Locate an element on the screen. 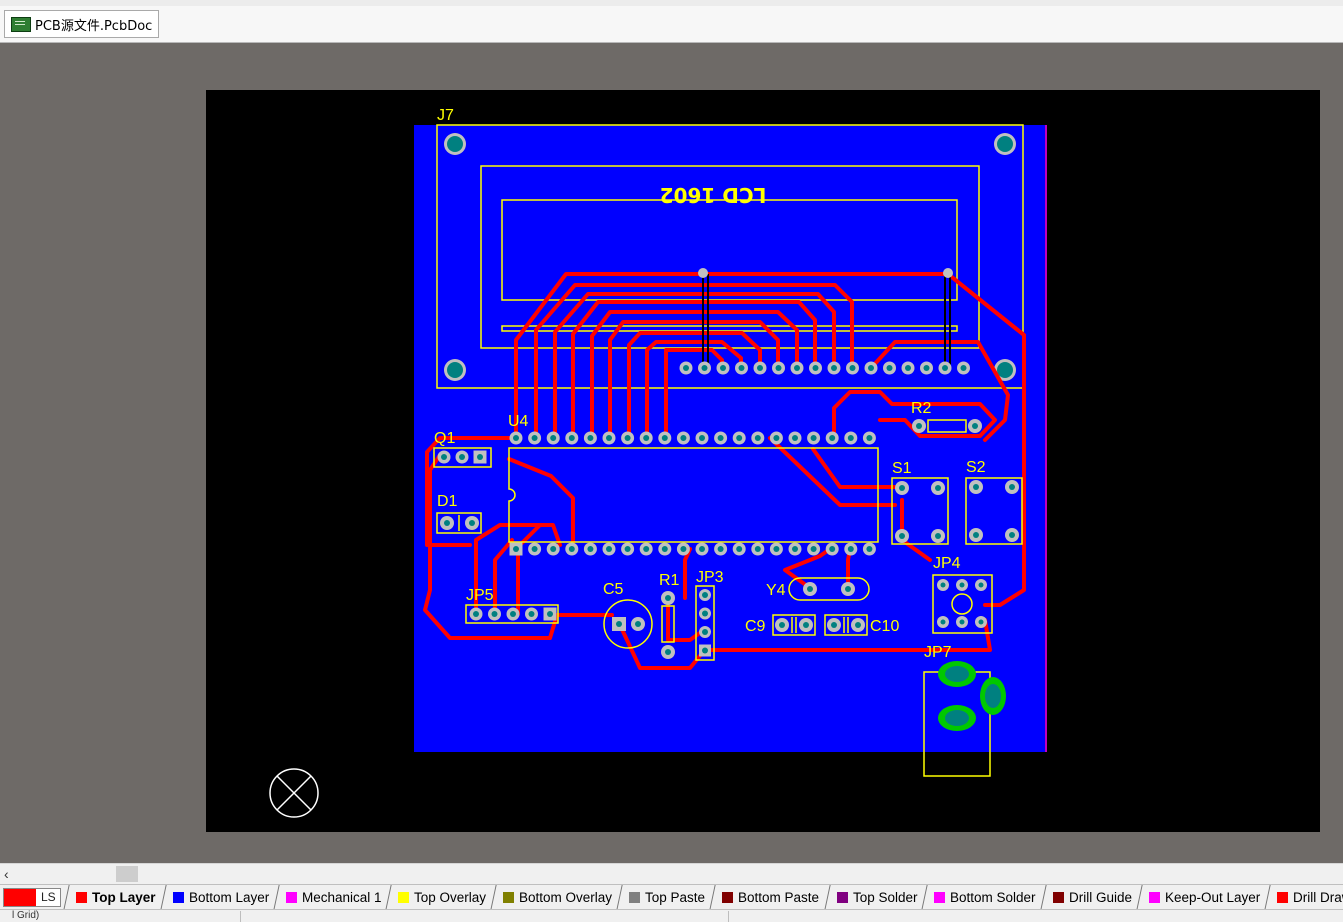 The image size is (1343, 922). designator-c10: C10 is located at coordinates (884, 626).